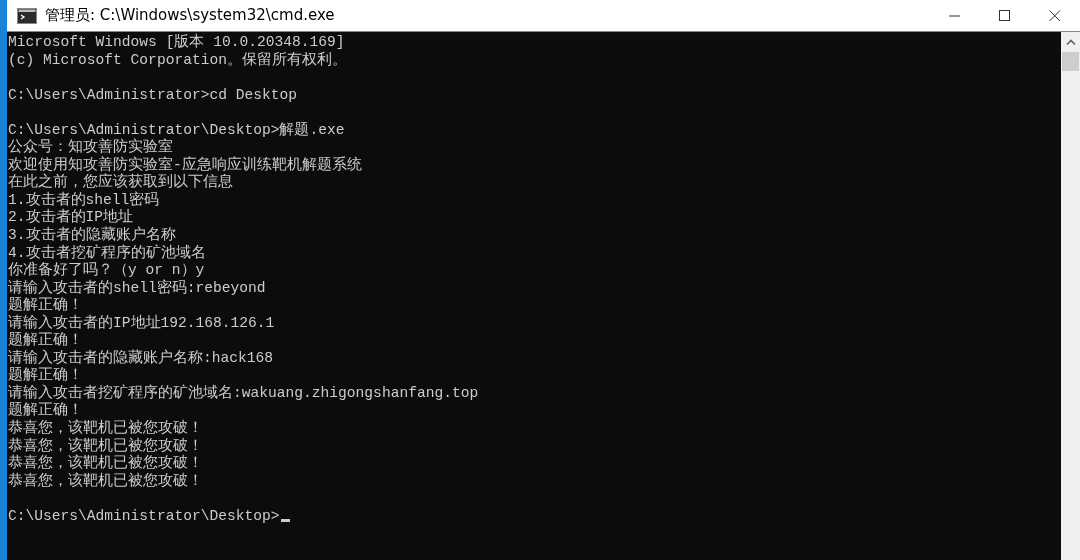 Image resolution: width=1080 pixels, height=560 pixels. Describe the element at coordinates (141, 322) in the screenshot. I see `console-line: 请输入攻击者的IP地址192.168.126.1` at that location.